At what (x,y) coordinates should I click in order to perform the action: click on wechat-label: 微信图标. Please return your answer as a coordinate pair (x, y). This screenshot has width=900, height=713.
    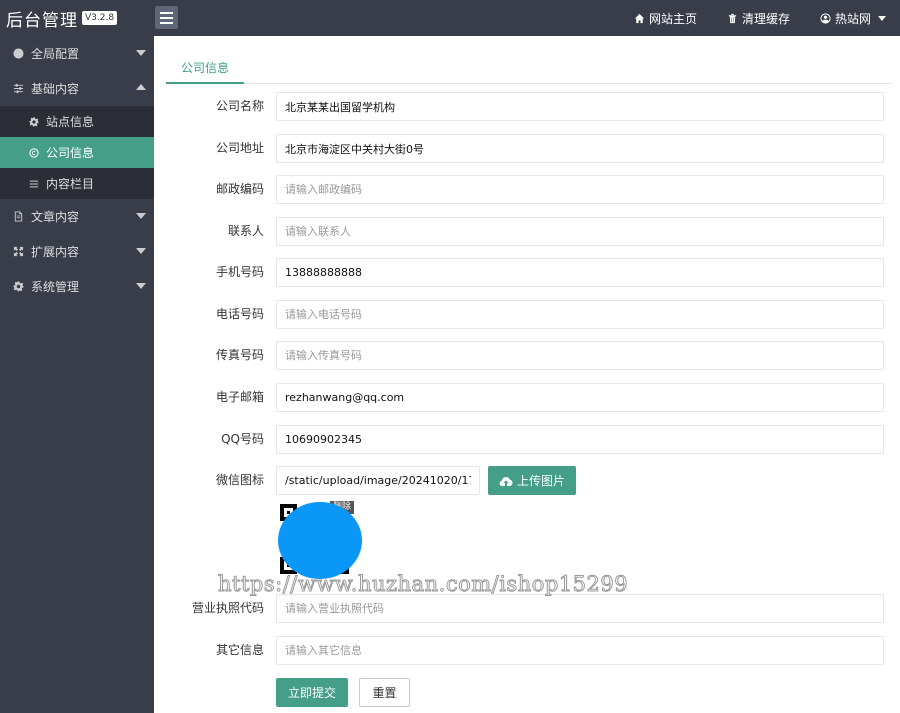
    Looking at the image, I should click on (239, 480).